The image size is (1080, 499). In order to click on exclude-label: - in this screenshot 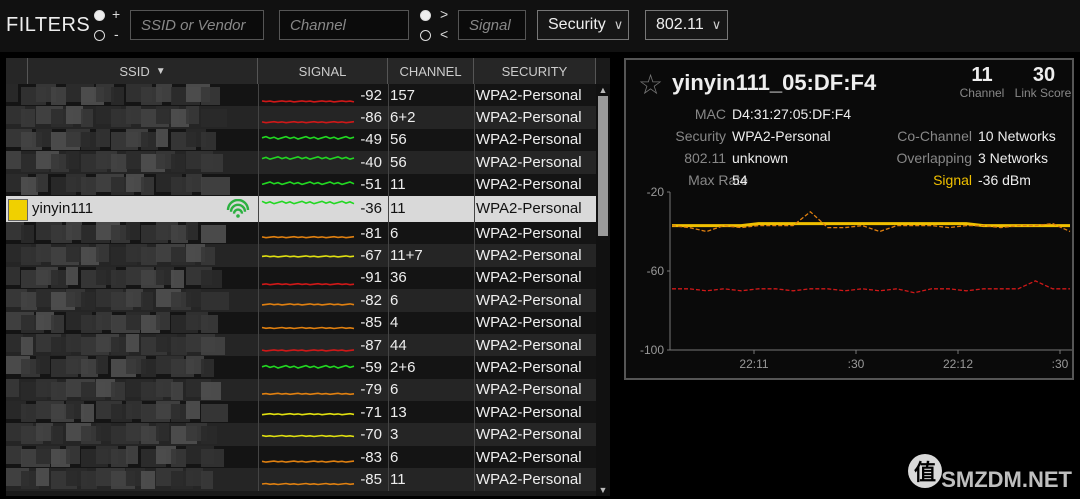, I will do `click(116, 34)`.